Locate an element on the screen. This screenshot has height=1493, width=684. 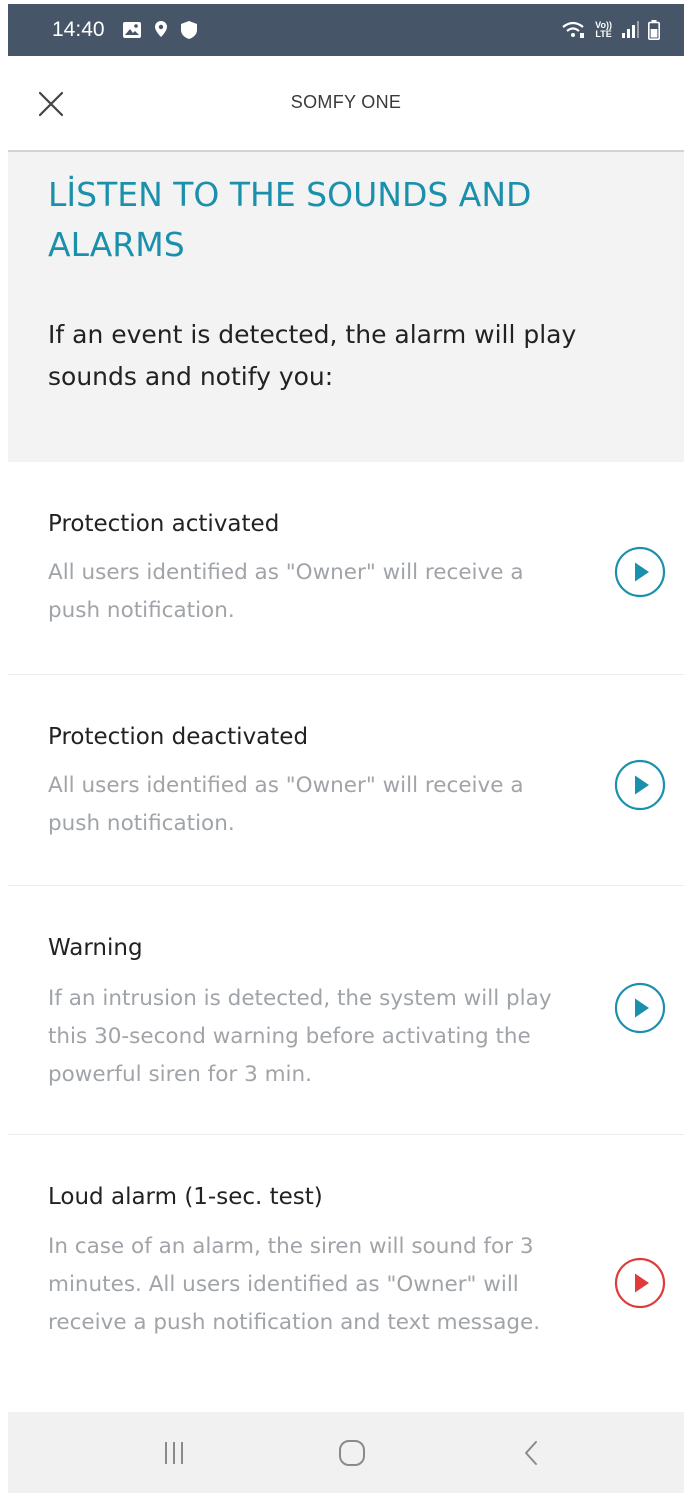
volte-icon: Vo)) LTE is located at coordinates (603, 30).